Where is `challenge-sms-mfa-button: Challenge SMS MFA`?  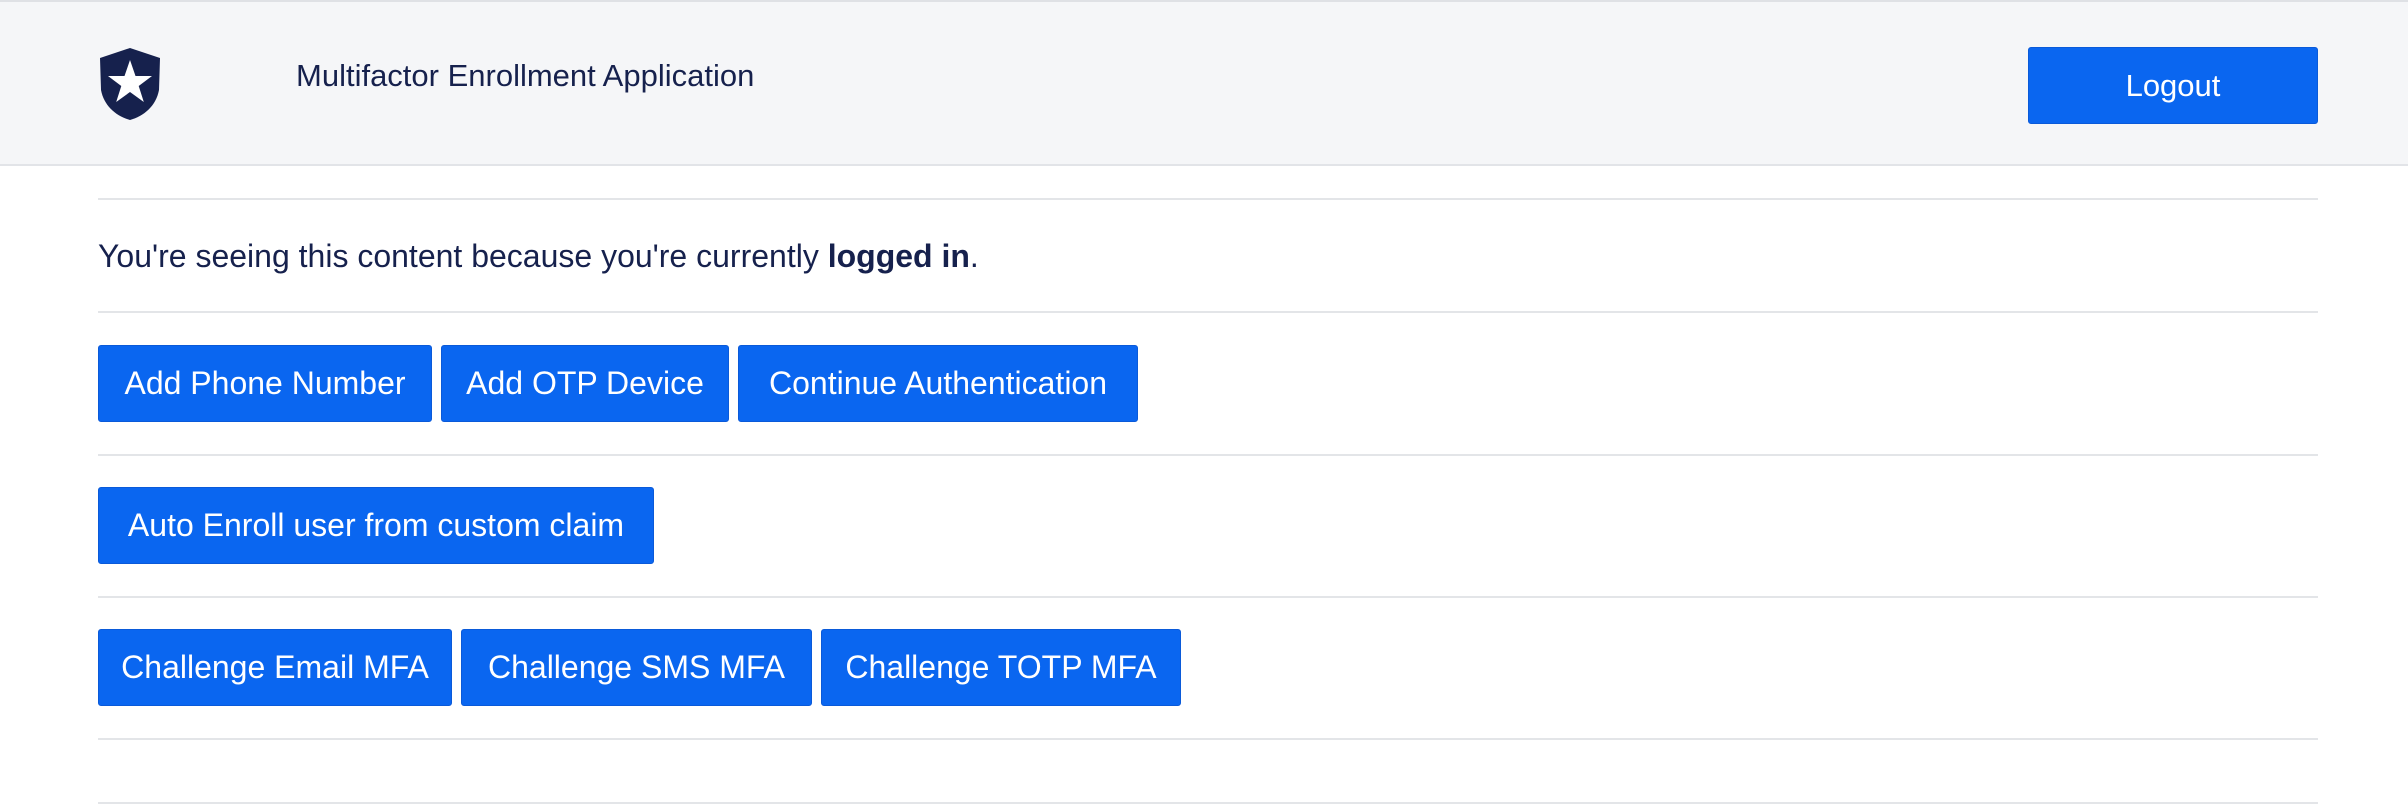
challenge-sms-mfa-button: Challenge SMS MFA is located at coordinates (636, 667).